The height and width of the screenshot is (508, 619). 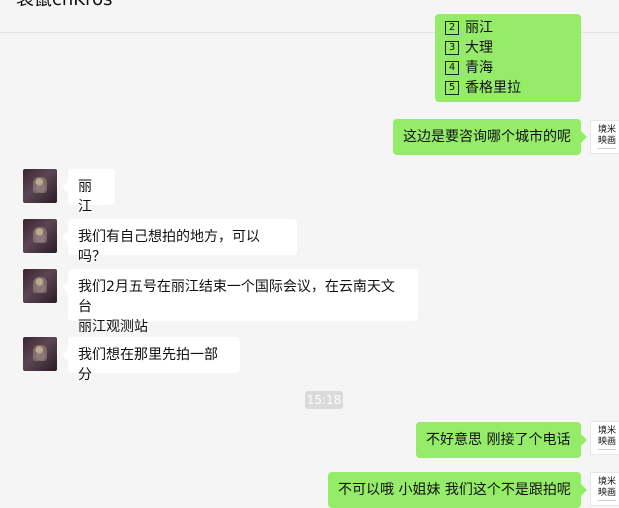 What do you see at coordinates (508, 48) in the screenshot?
I see `list-item: 3 大理` at bounding box center [508, 48].